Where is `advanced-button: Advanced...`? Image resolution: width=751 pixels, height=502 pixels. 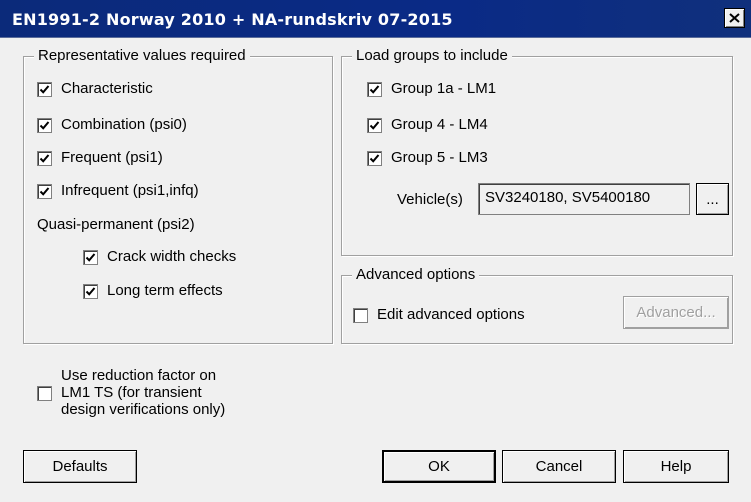 advanced-button: Advanced... is located at coordinates (676, 312).